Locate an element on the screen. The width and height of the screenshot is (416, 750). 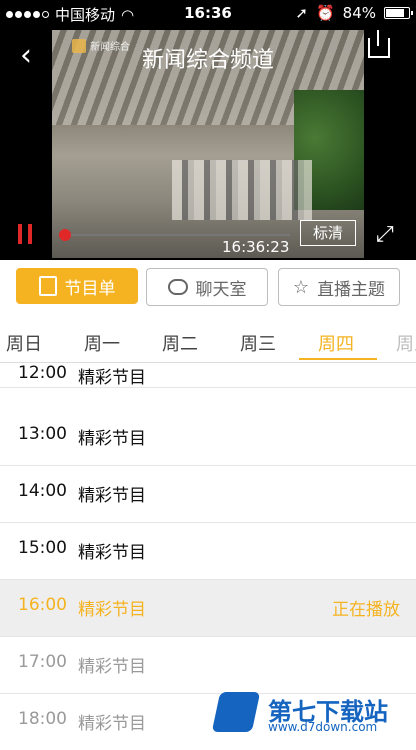
program-time: 17:00 is located at coordinates (42, 662).